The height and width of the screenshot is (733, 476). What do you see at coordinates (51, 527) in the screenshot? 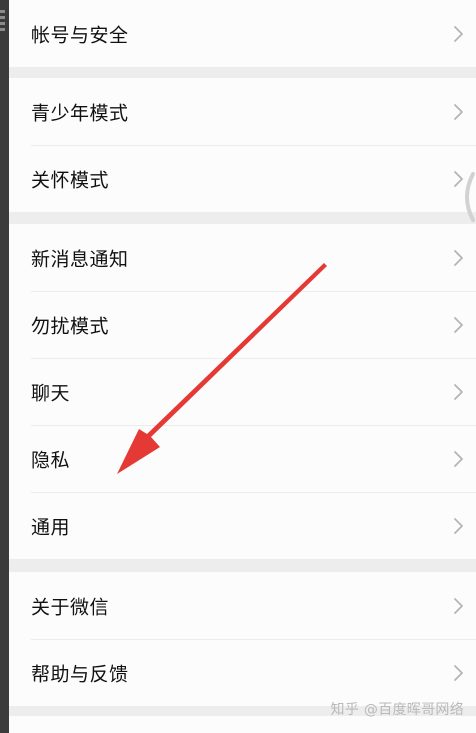
I see `settings-item-label: 通用` at bounding box center [51, 527].